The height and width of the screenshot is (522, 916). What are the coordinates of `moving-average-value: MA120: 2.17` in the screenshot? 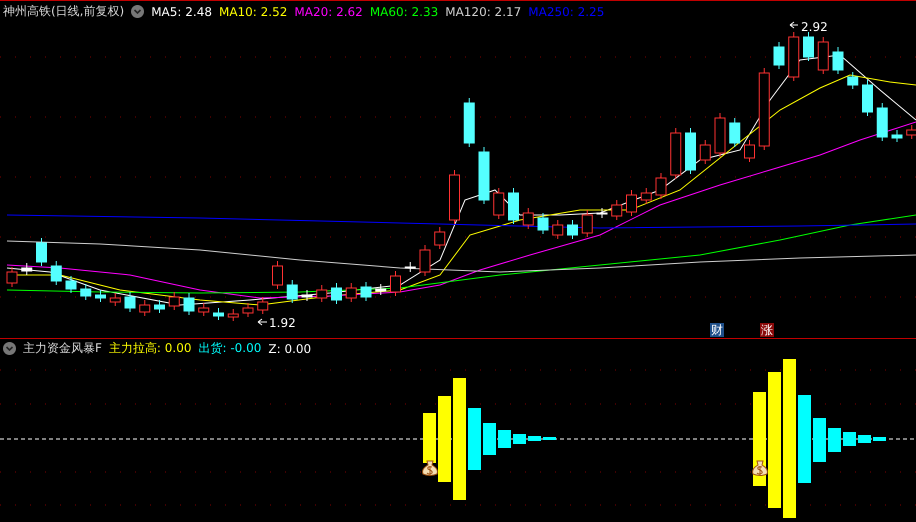 It's located at (483, 11).